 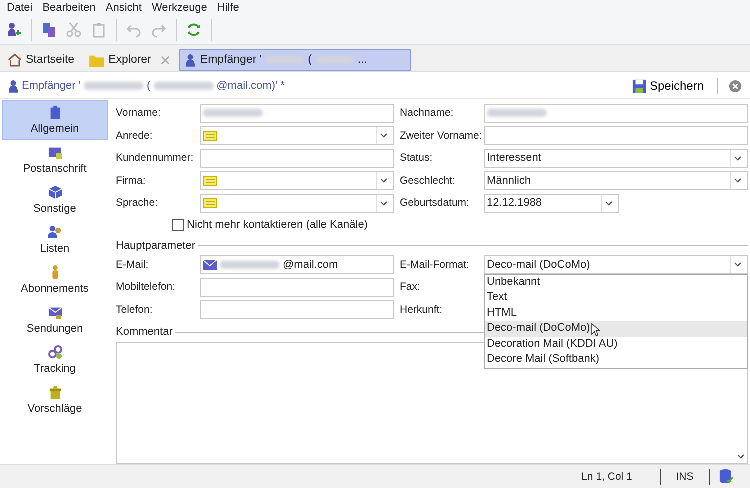 What do you see at coordinates (55, 352) in the screenshot?
I see `link-icon` at bounding box center [55, 352].